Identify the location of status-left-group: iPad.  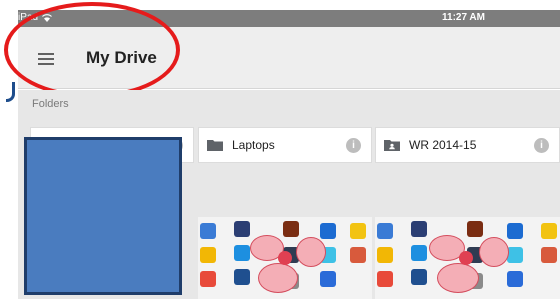
(35, 17).